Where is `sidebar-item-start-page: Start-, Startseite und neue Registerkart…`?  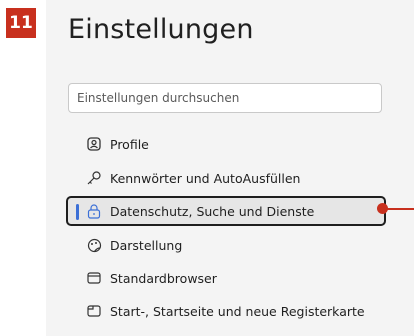
sidebar-item-start-page: Start-, Startseite und neue Registerkart… is located at coordinates (226, 311).